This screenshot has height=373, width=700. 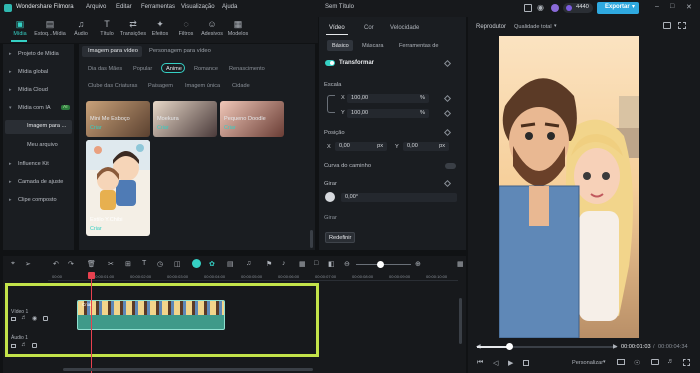 I want to click on tab-stock-media: ▤ Estoq...Mídia, so click(x=50, y=28).